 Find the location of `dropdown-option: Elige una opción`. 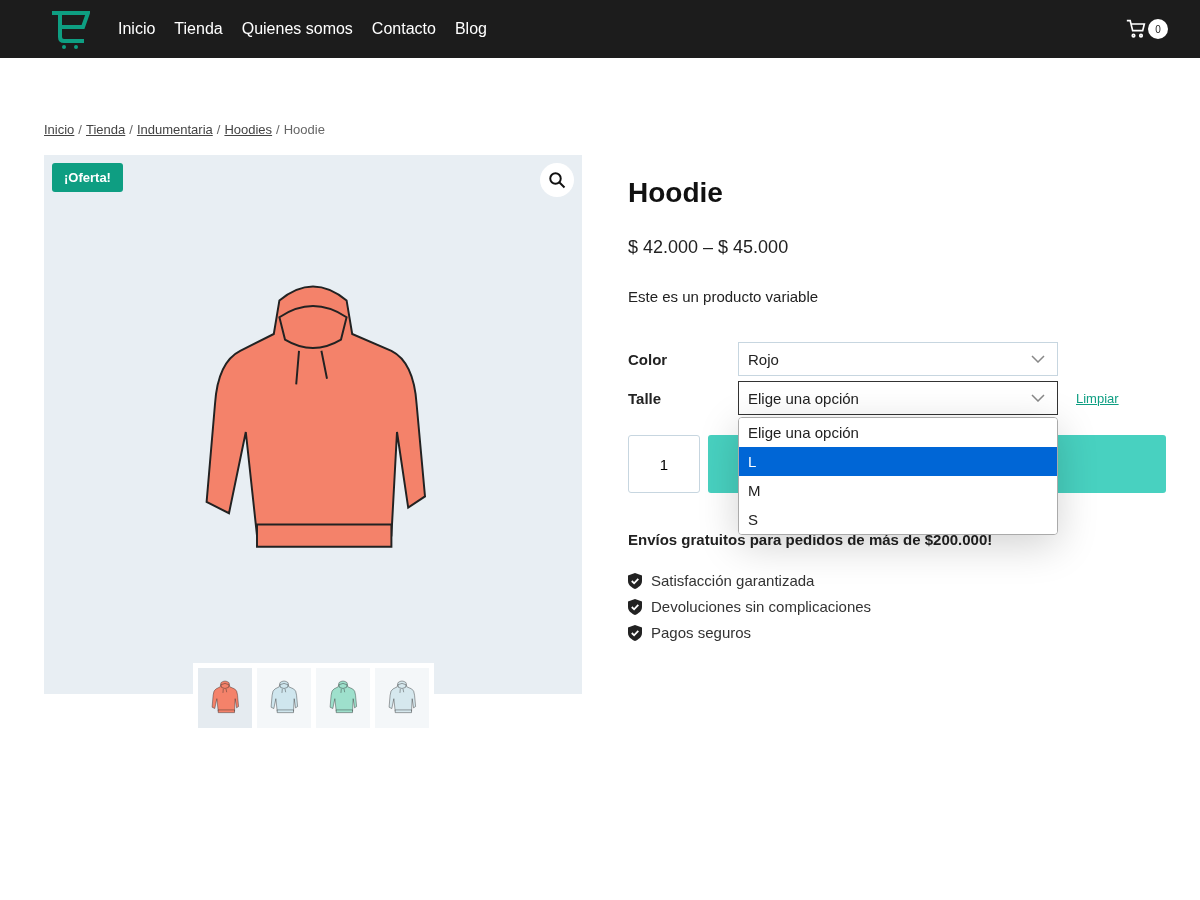

dropdown-option: Elige una opción is located at coordinates (898, 432).